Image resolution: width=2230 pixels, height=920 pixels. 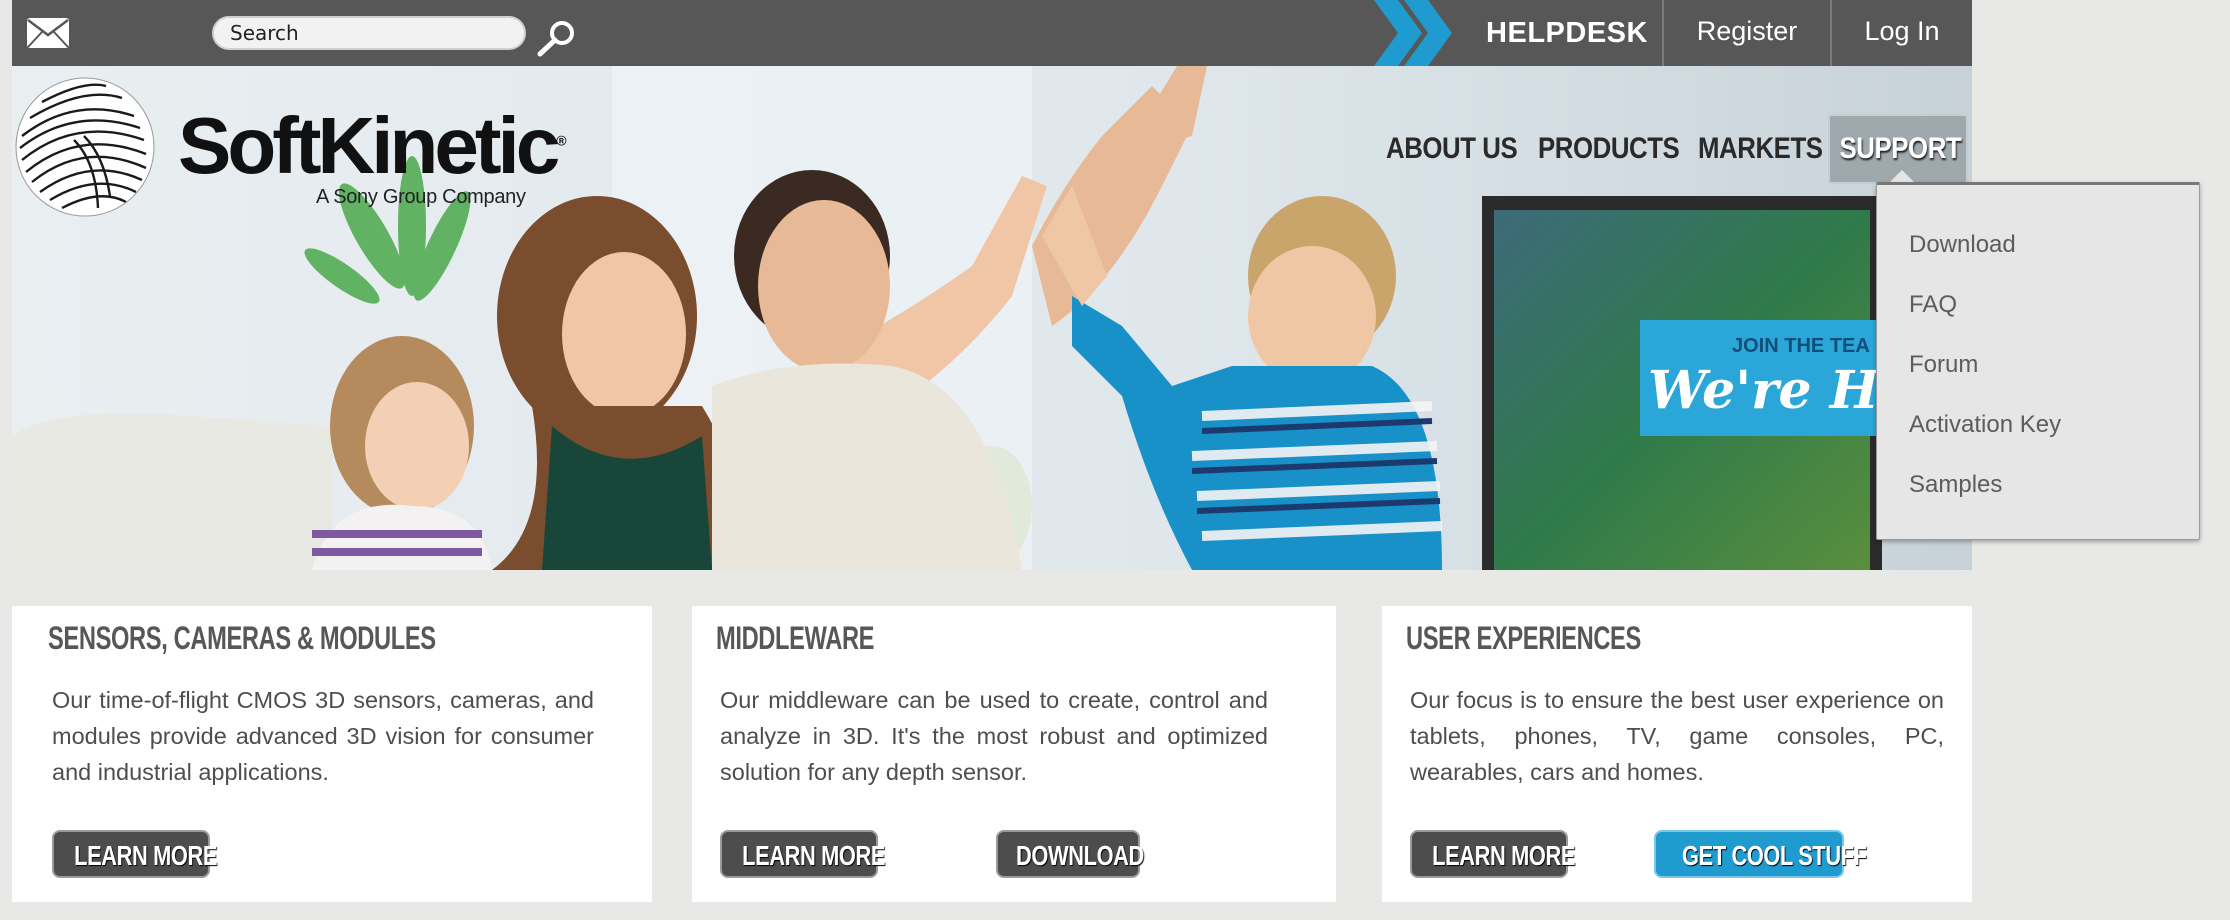 I want to click on chevron-right-icon, so click(x=1413, y=33).